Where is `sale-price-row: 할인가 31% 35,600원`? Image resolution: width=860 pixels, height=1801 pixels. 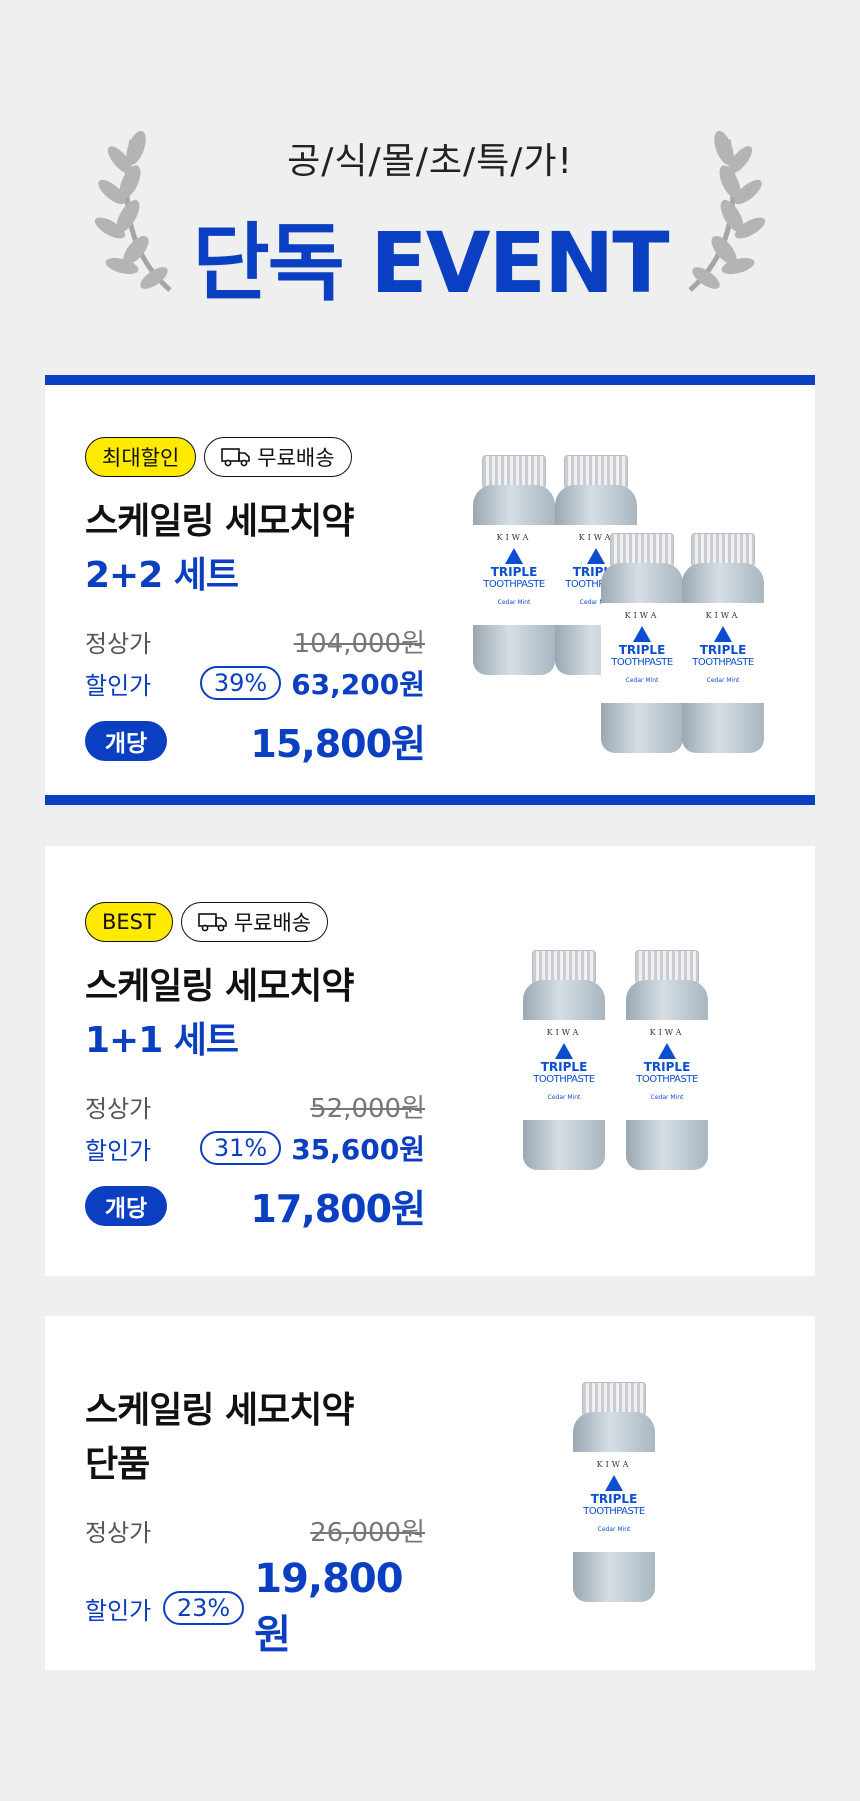 sale-price-row: 할인가 31% 35,600원 is located at coordinates (255, 1148).